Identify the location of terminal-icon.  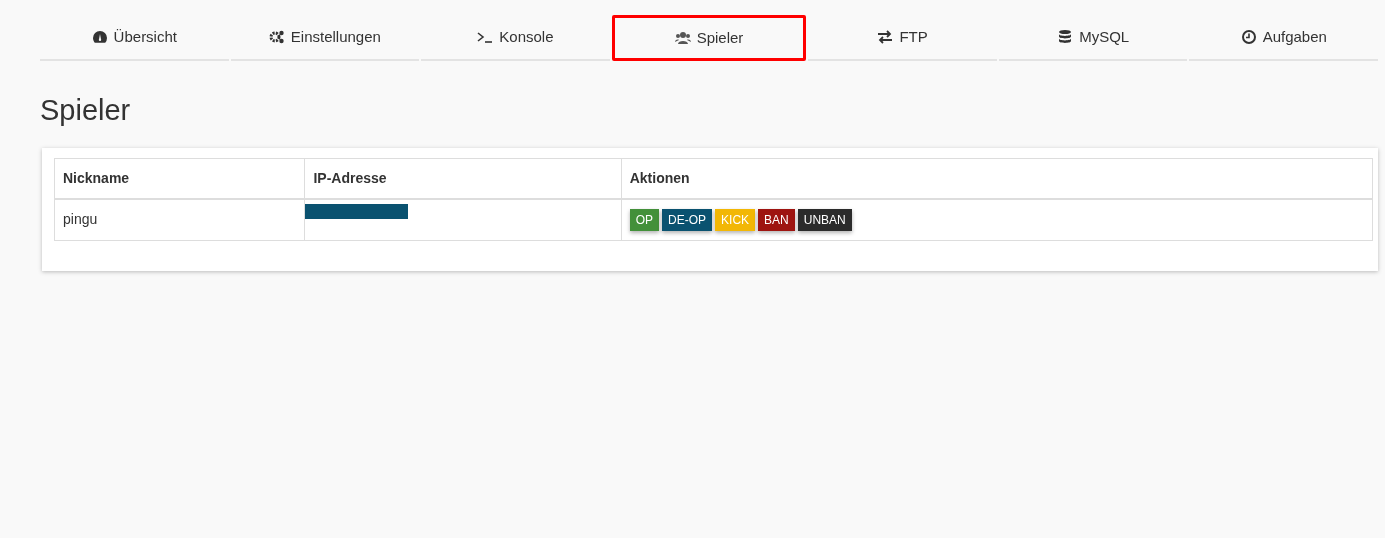
(485, 37).